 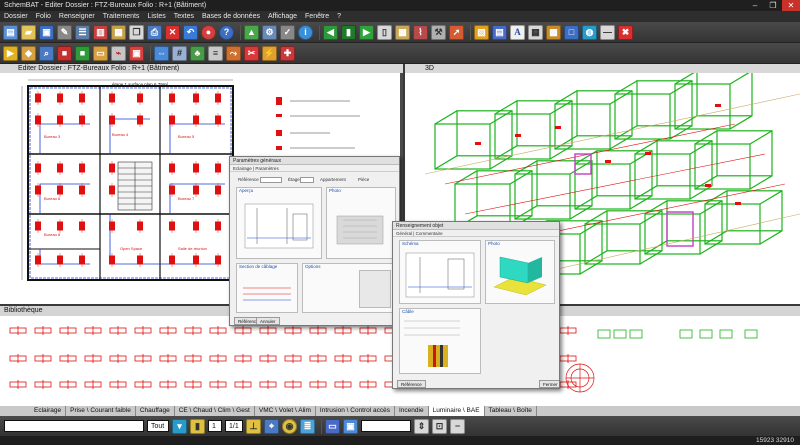 I want to click on menu-renseigner: Renseigner, so click(x=77, y=16).